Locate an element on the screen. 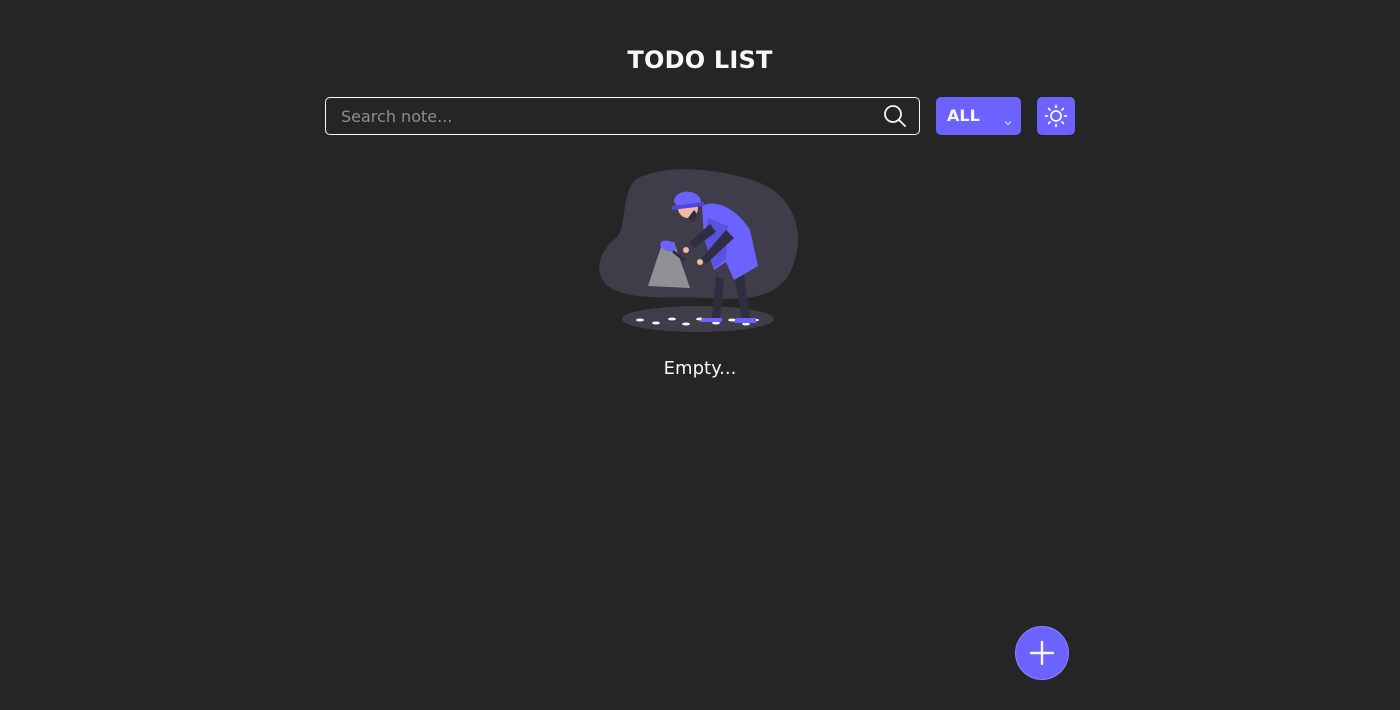 Image resolution: width=1400 pixels, height=710 pixels. plus-icon is located at coordinates (1042, 653).